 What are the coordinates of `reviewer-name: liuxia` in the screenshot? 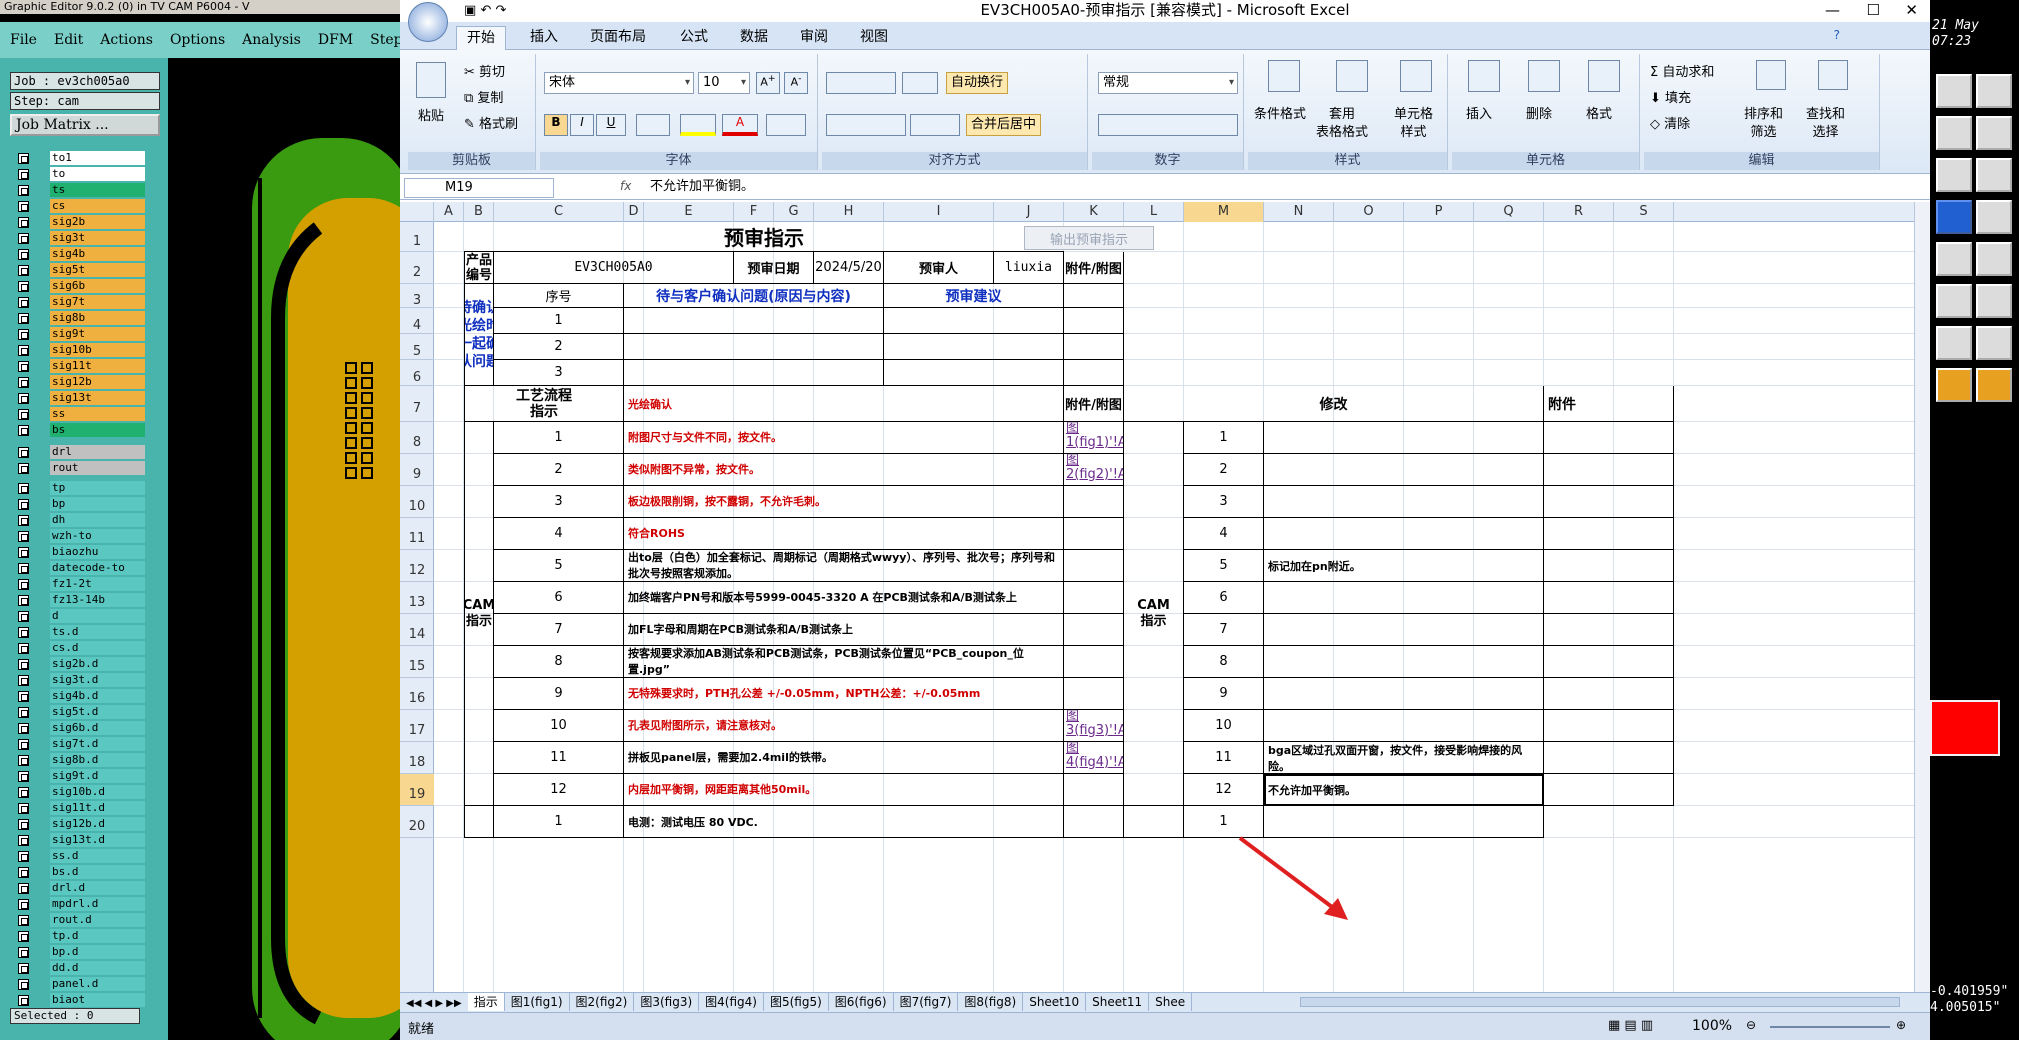 It's located at (1029, 268).